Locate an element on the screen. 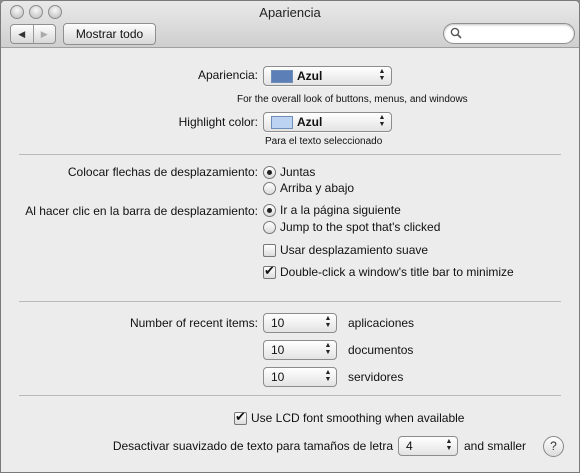 The height and width of the screenshot is (473, 580). scroll-click-option-label: Ir a la página siguiente is located at coordinates (340, 210).